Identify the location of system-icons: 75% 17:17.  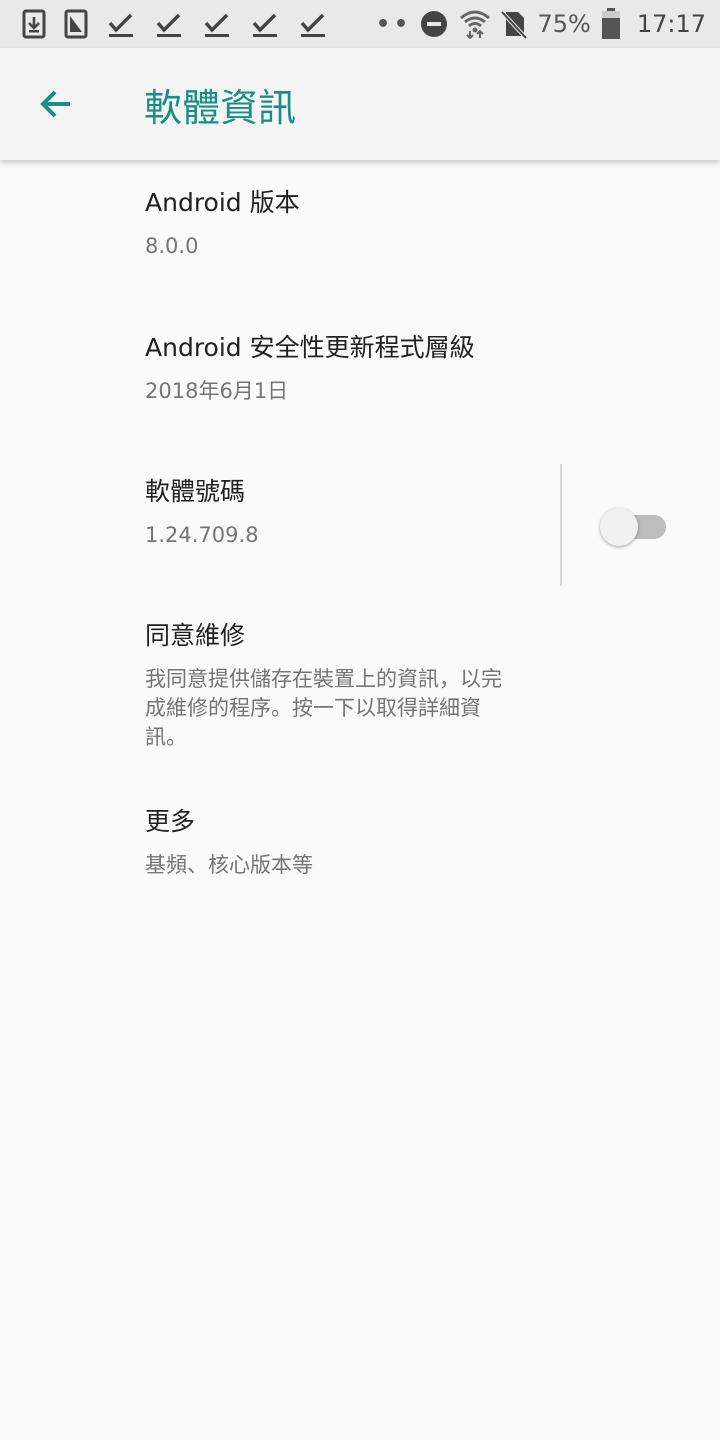
(562, 24).